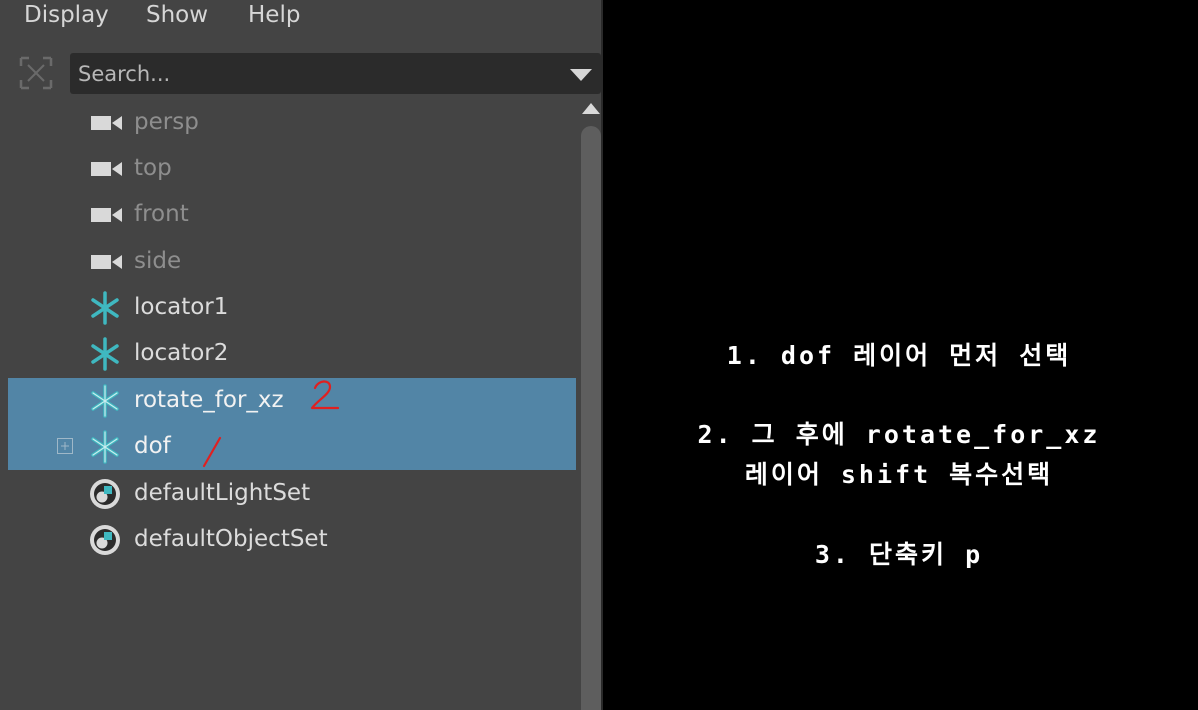 This screenshot has width=1198, height=710. What do you see at coordinates (899, 554) in the screenshot?
I see `instruction-step-3: 3. 단축키 p` at bounding box center [899, 554].